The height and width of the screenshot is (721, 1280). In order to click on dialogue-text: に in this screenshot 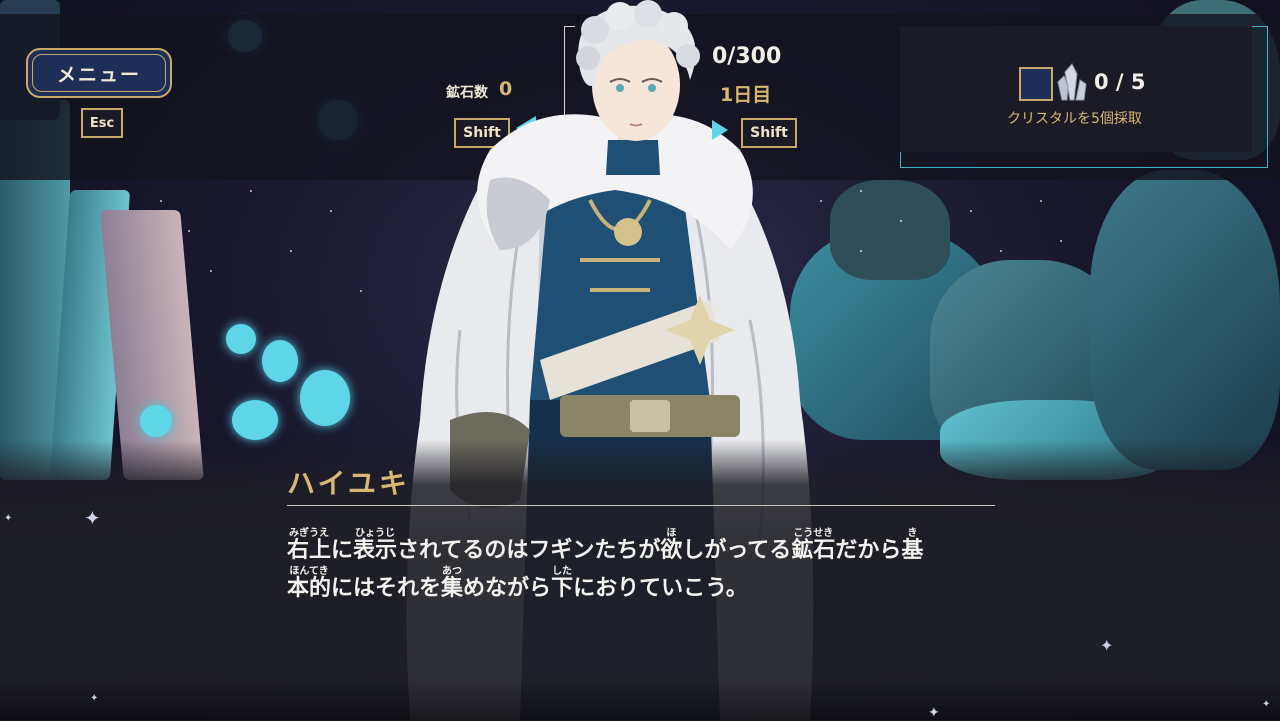, I will do `click(342, 550)`.